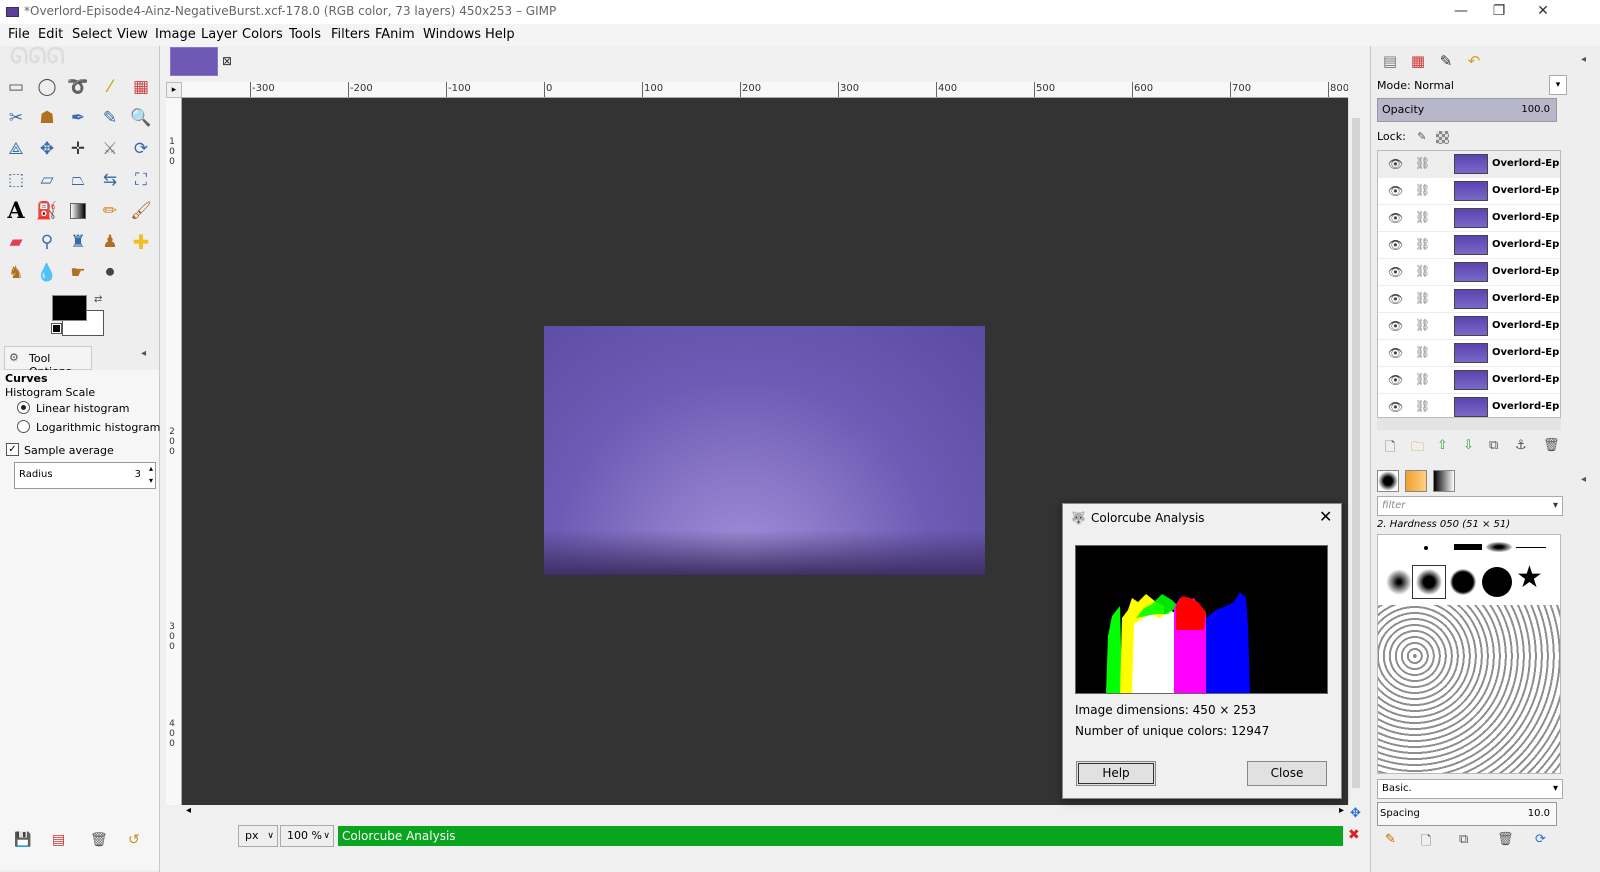  I want to click on close-image-tab-icon: ⊠, so click(227, 61).